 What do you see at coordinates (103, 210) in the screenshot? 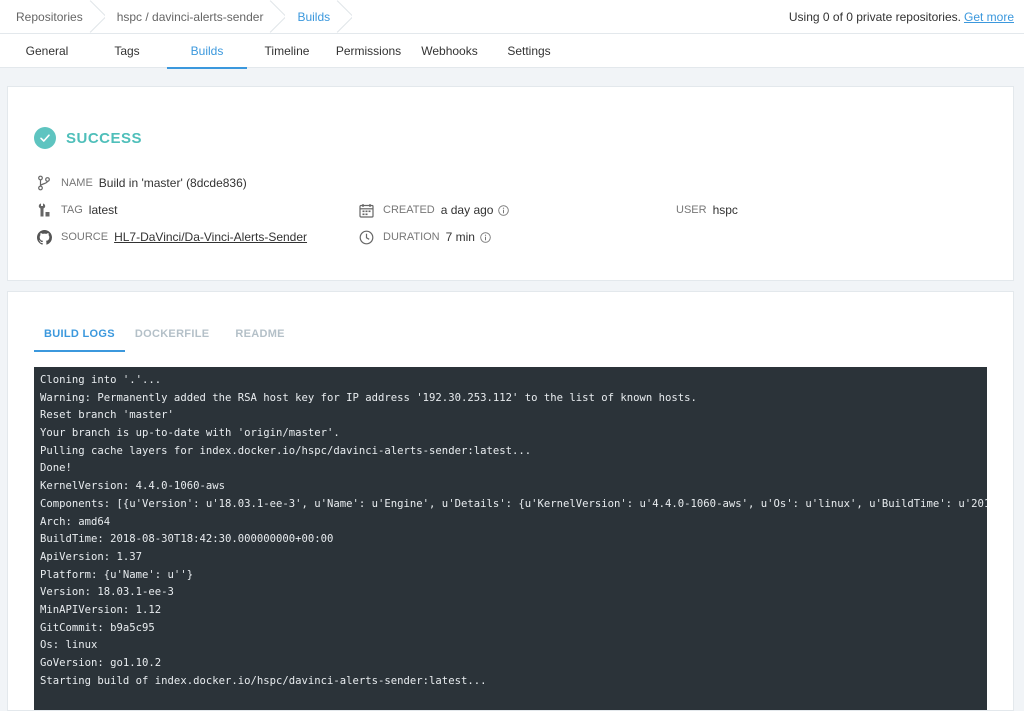
I see `tag-value: latest` at bounding box center [103, 210].